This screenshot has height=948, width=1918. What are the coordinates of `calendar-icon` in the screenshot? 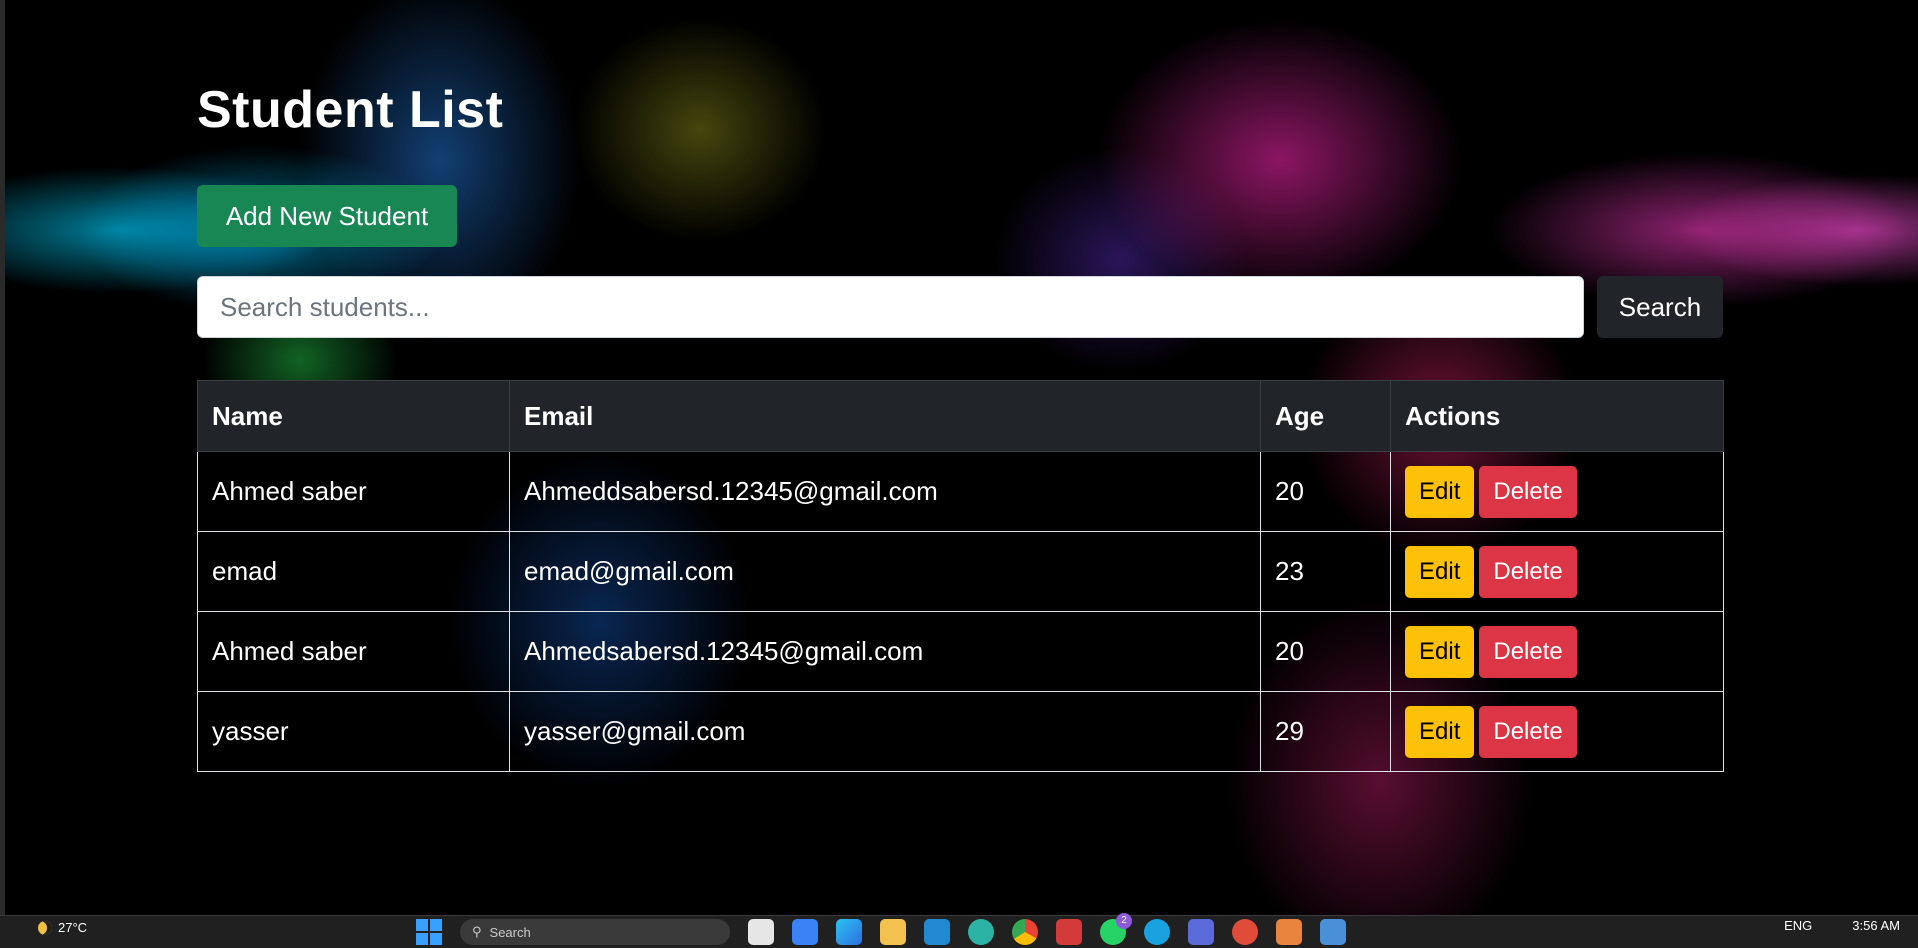 It's located at (1333, 932).